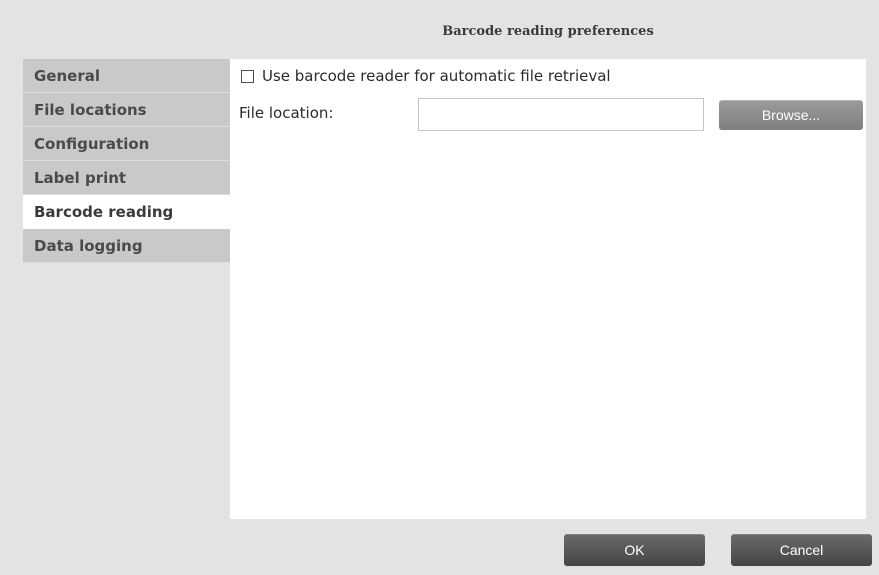  Describe the element at coordinates (126, 110) in the screenshot. I see `sidebar-item-file-locations: File locations` at that location.